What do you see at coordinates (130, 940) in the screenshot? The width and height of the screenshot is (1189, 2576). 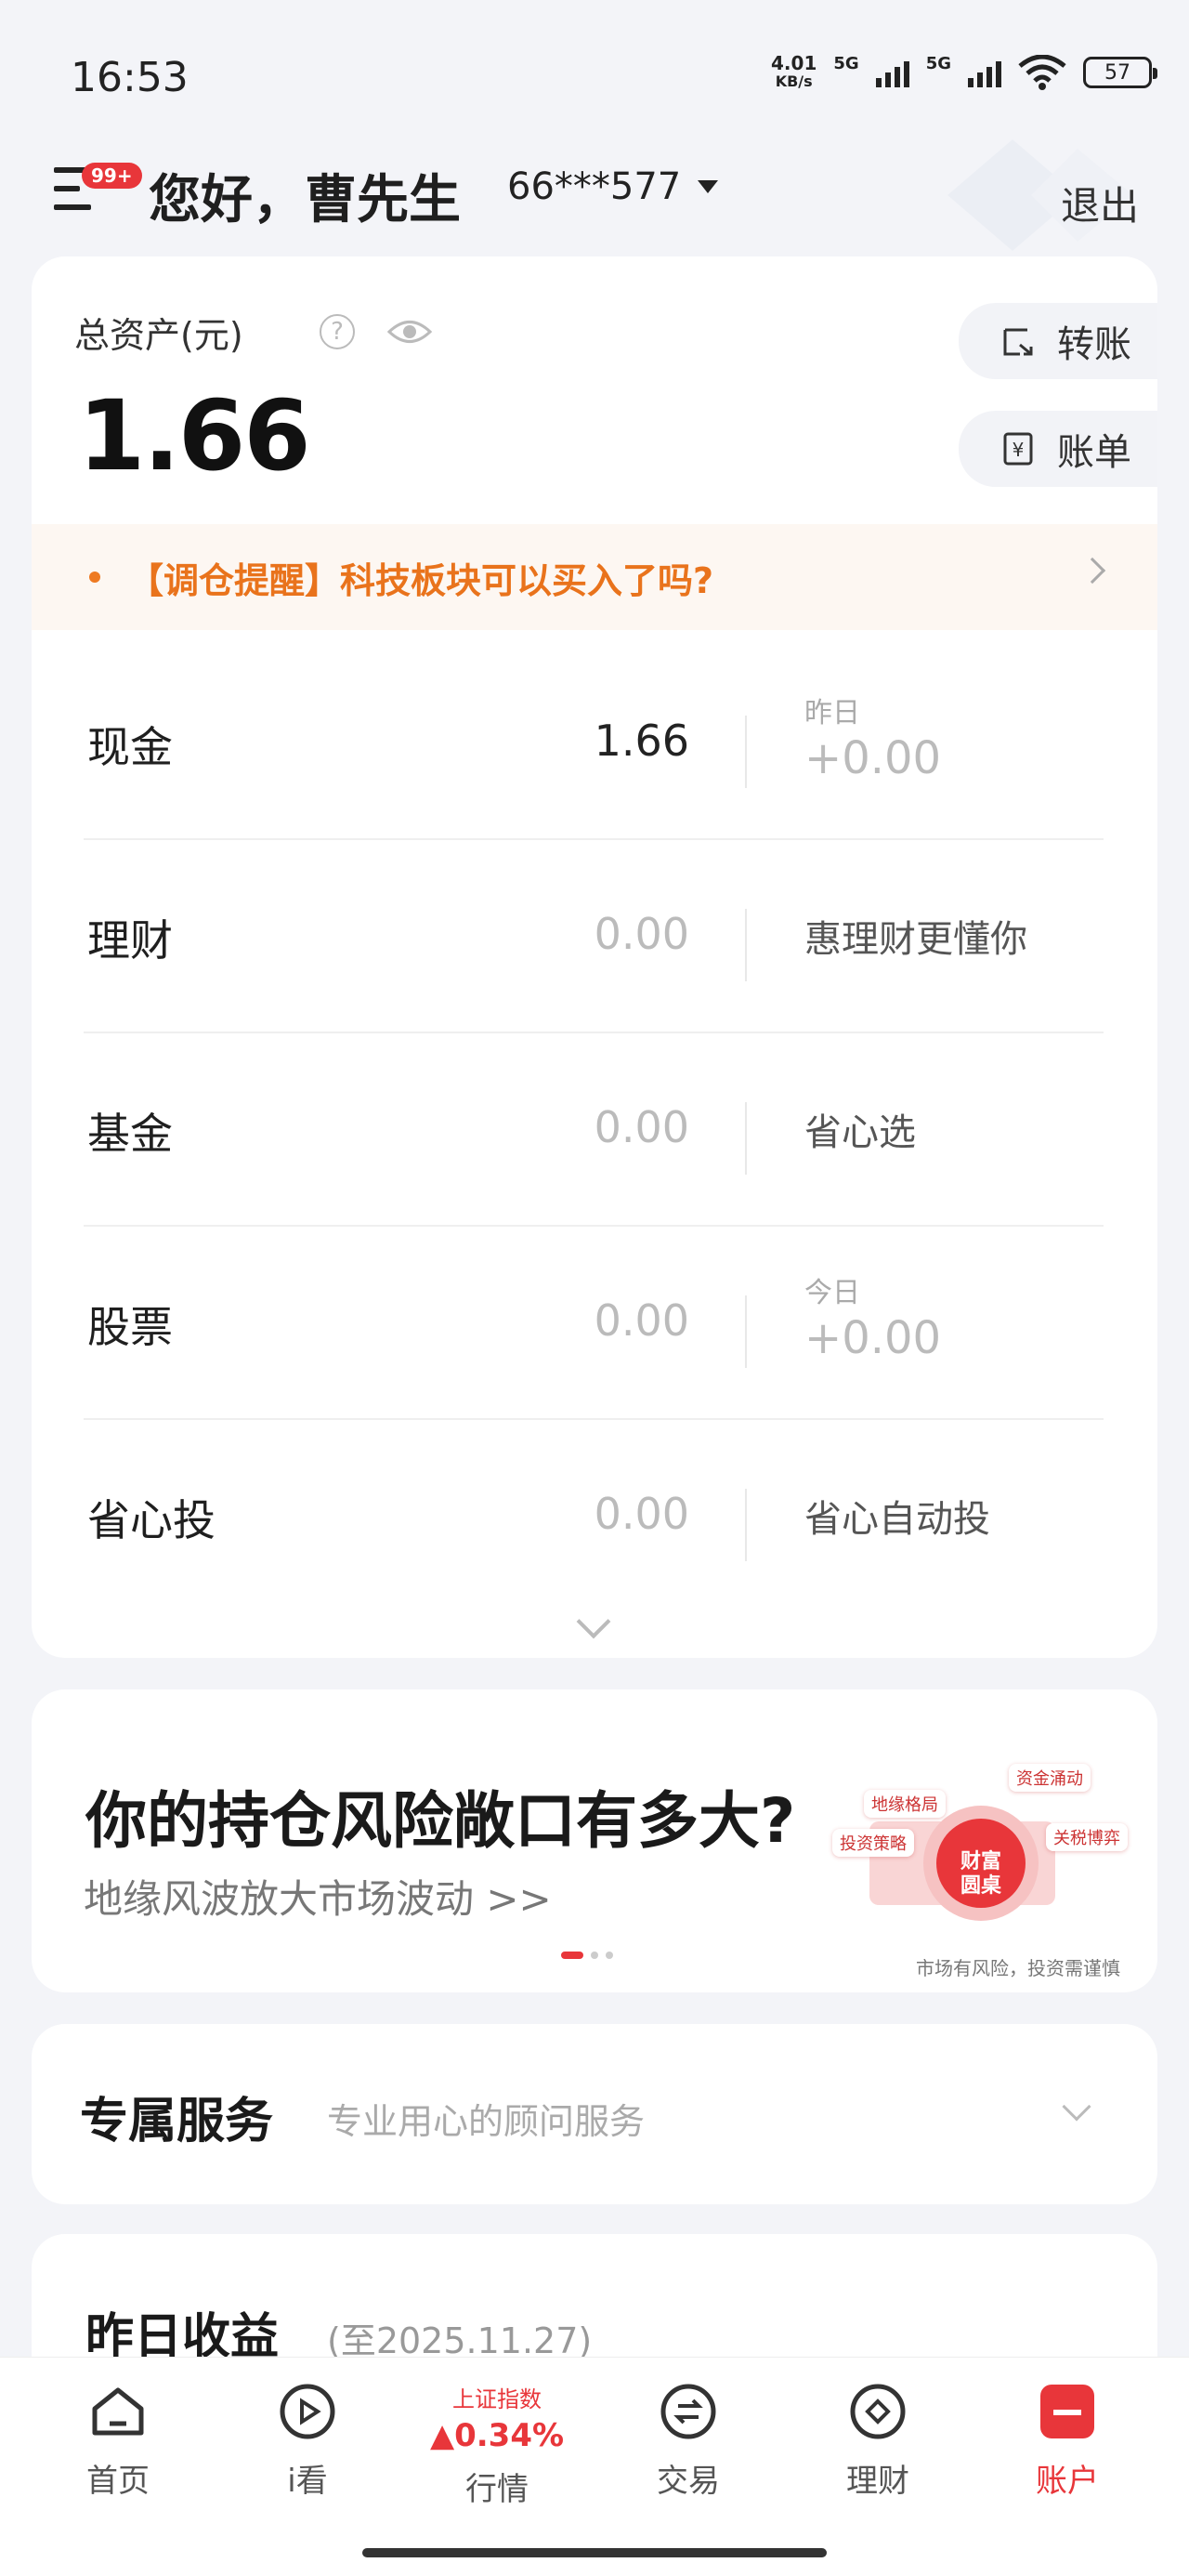 I see `row-label: 理财` at bounding box center [130, 940].